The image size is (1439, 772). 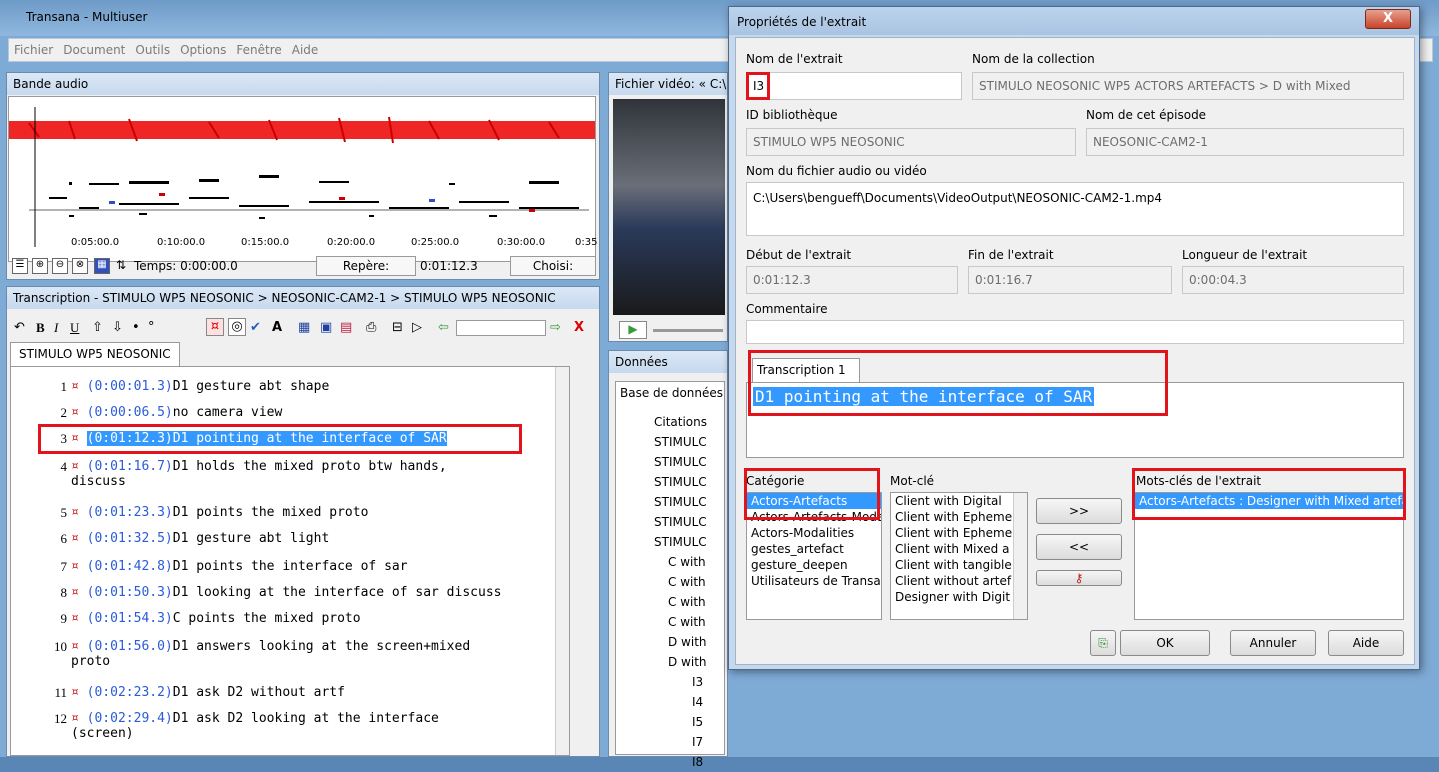 What do you see at coordinates (443, 327) in the screenshot?
I see `back-icon: ⇦` at bounding box center [443, 327].